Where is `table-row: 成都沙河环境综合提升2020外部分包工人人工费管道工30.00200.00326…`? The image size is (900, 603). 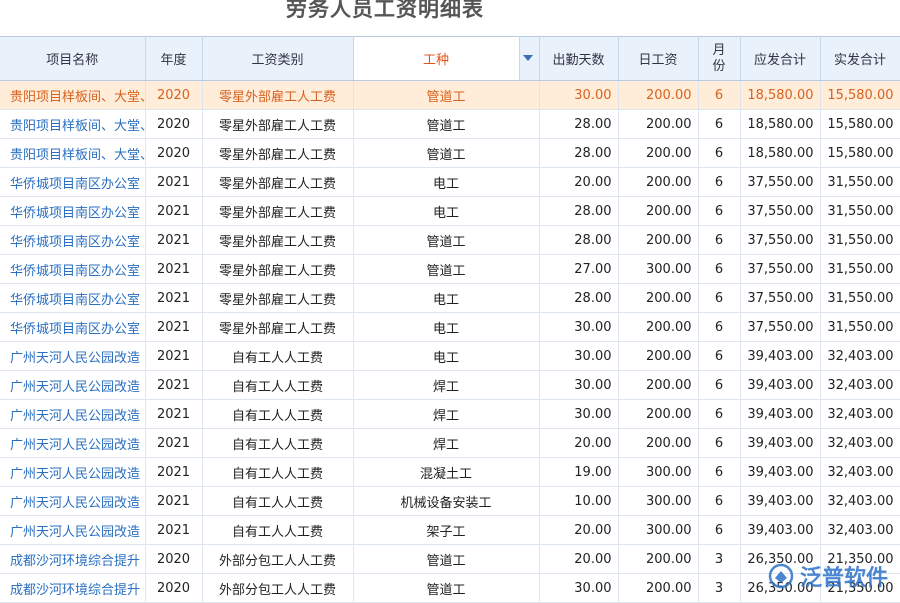 table-row: 成都沙河环境综合提升2020外部分包工人人工费管道工30.00200.00326… is located at coordinates (450, 588).